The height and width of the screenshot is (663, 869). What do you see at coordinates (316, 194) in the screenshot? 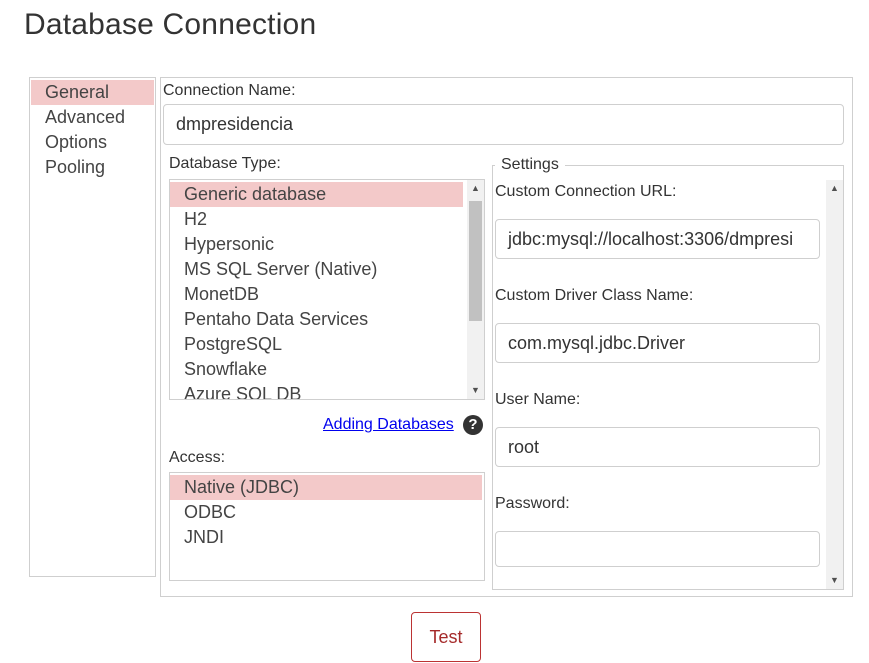
I see `database-type-option: Generic database` at bounding box center [316, 194].